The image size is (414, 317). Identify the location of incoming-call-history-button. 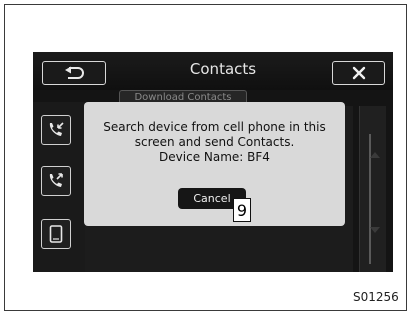
(56, 130).